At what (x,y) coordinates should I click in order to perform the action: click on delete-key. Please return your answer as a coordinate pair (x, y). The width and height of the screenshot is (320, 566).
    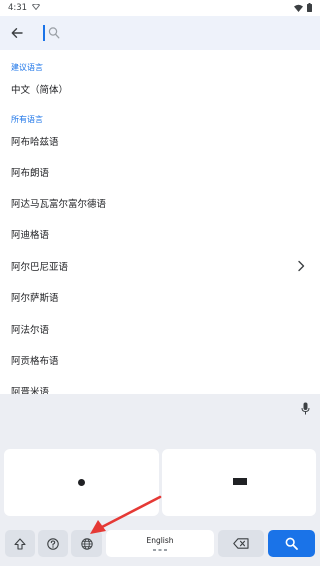
    Looking at the image, I should click on (241, 543).